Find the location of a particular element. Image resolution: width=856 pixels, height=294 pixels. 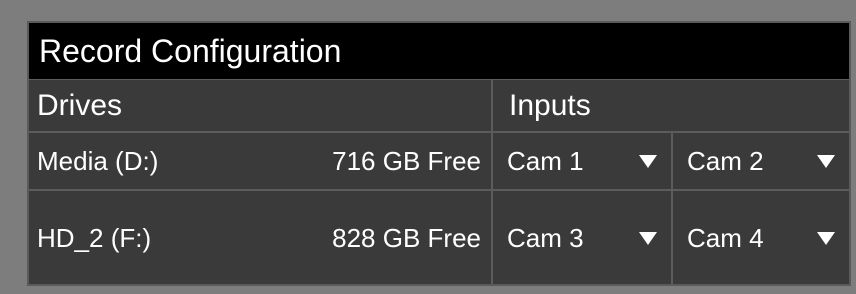

input-select-label: Cam 2 is located at coordinates (725, 160).